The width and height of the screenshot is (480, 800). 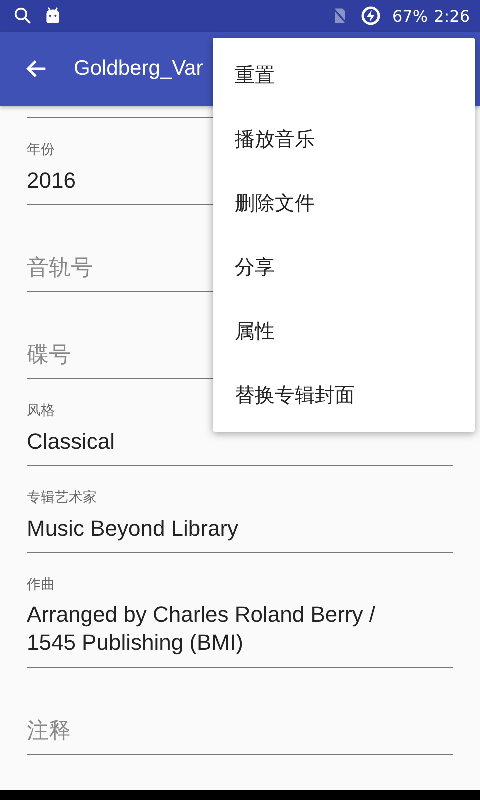 What do you see at coordinates (410, 16) in the screenshot?
I see `battery-percent: 67%` at bounding box center [410, 16].